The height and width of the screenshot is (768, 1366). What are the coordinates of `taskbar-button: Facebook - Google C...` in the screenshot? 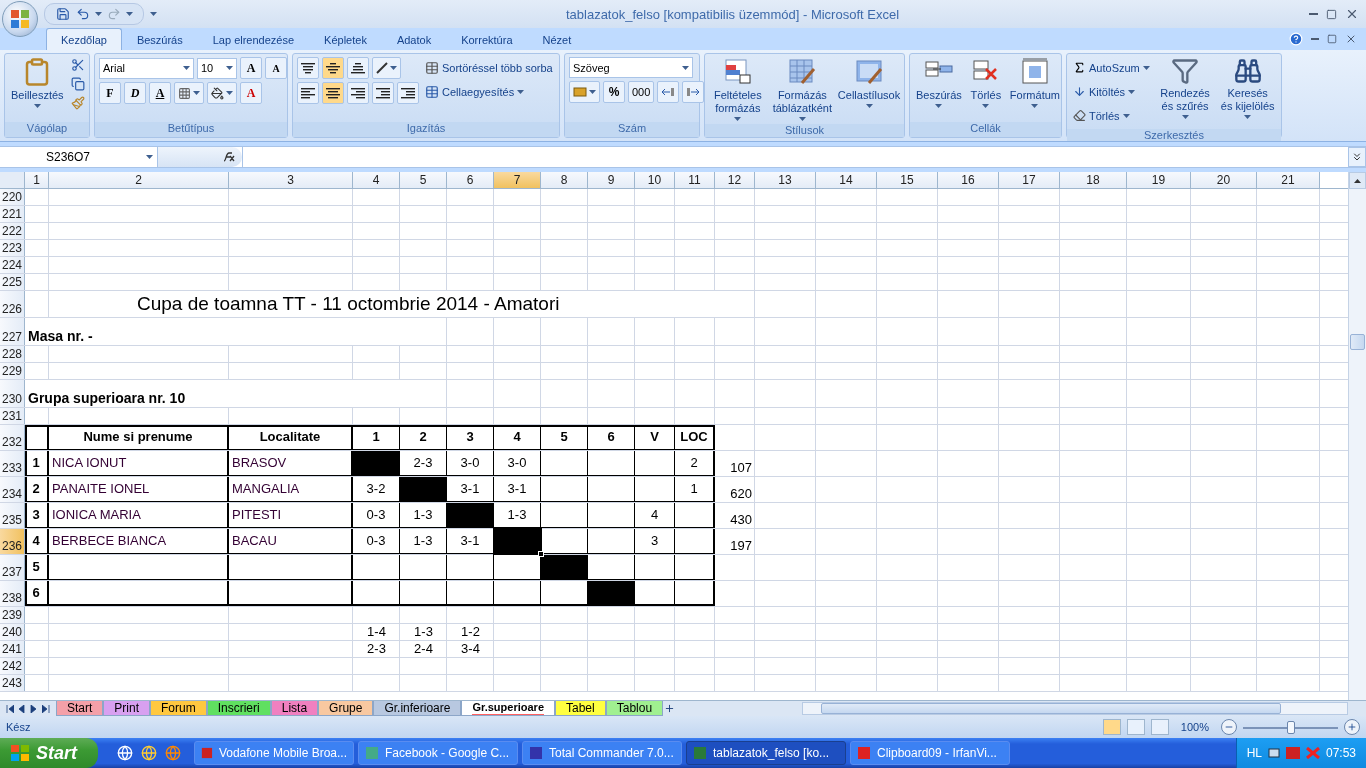 It's located at (438, 753).